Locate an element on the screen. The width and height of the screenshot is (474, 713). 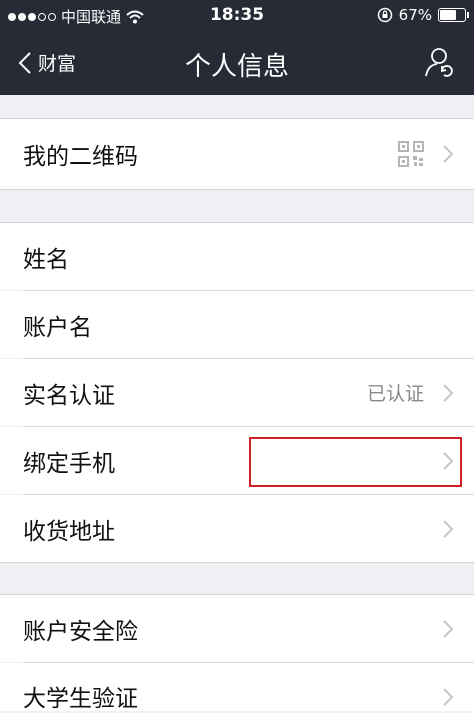
battery-percent: 67% is located at coordinates (415, 15).